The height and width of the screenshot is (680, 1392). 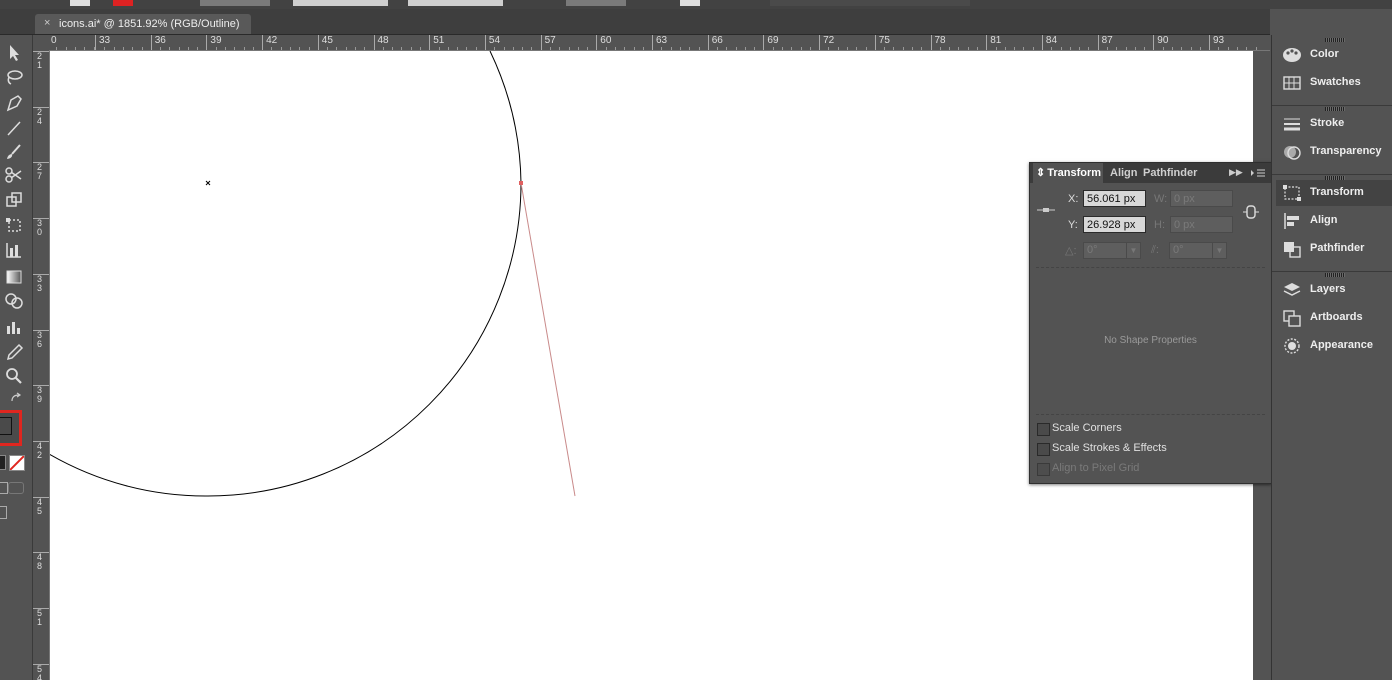 What do you see at coordinates (1334, 152) in the screenshot?
I see `dock-item-transparency: Transparency` at bounding box center [1334, 152].